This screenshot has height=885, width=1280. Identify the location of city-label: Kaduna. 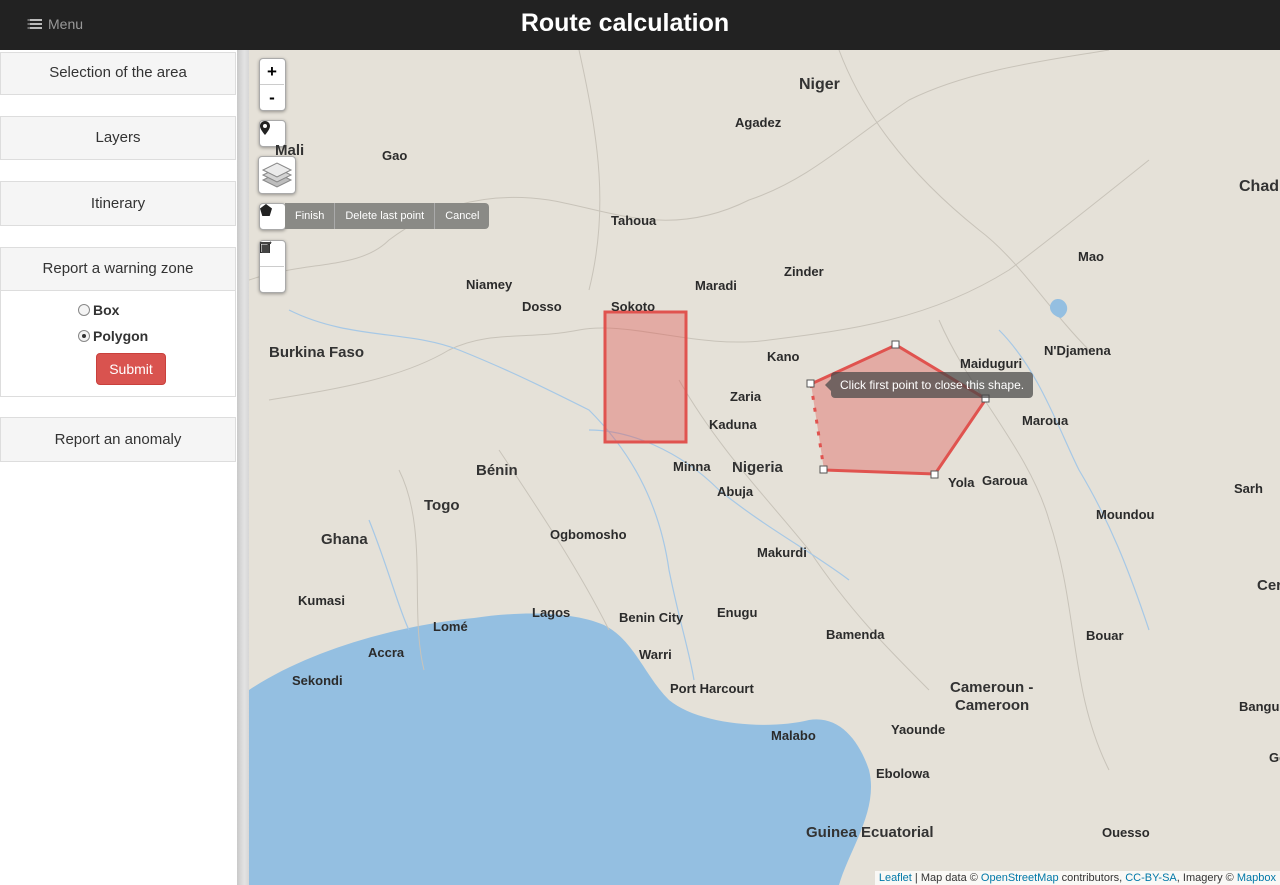
(733, 424).